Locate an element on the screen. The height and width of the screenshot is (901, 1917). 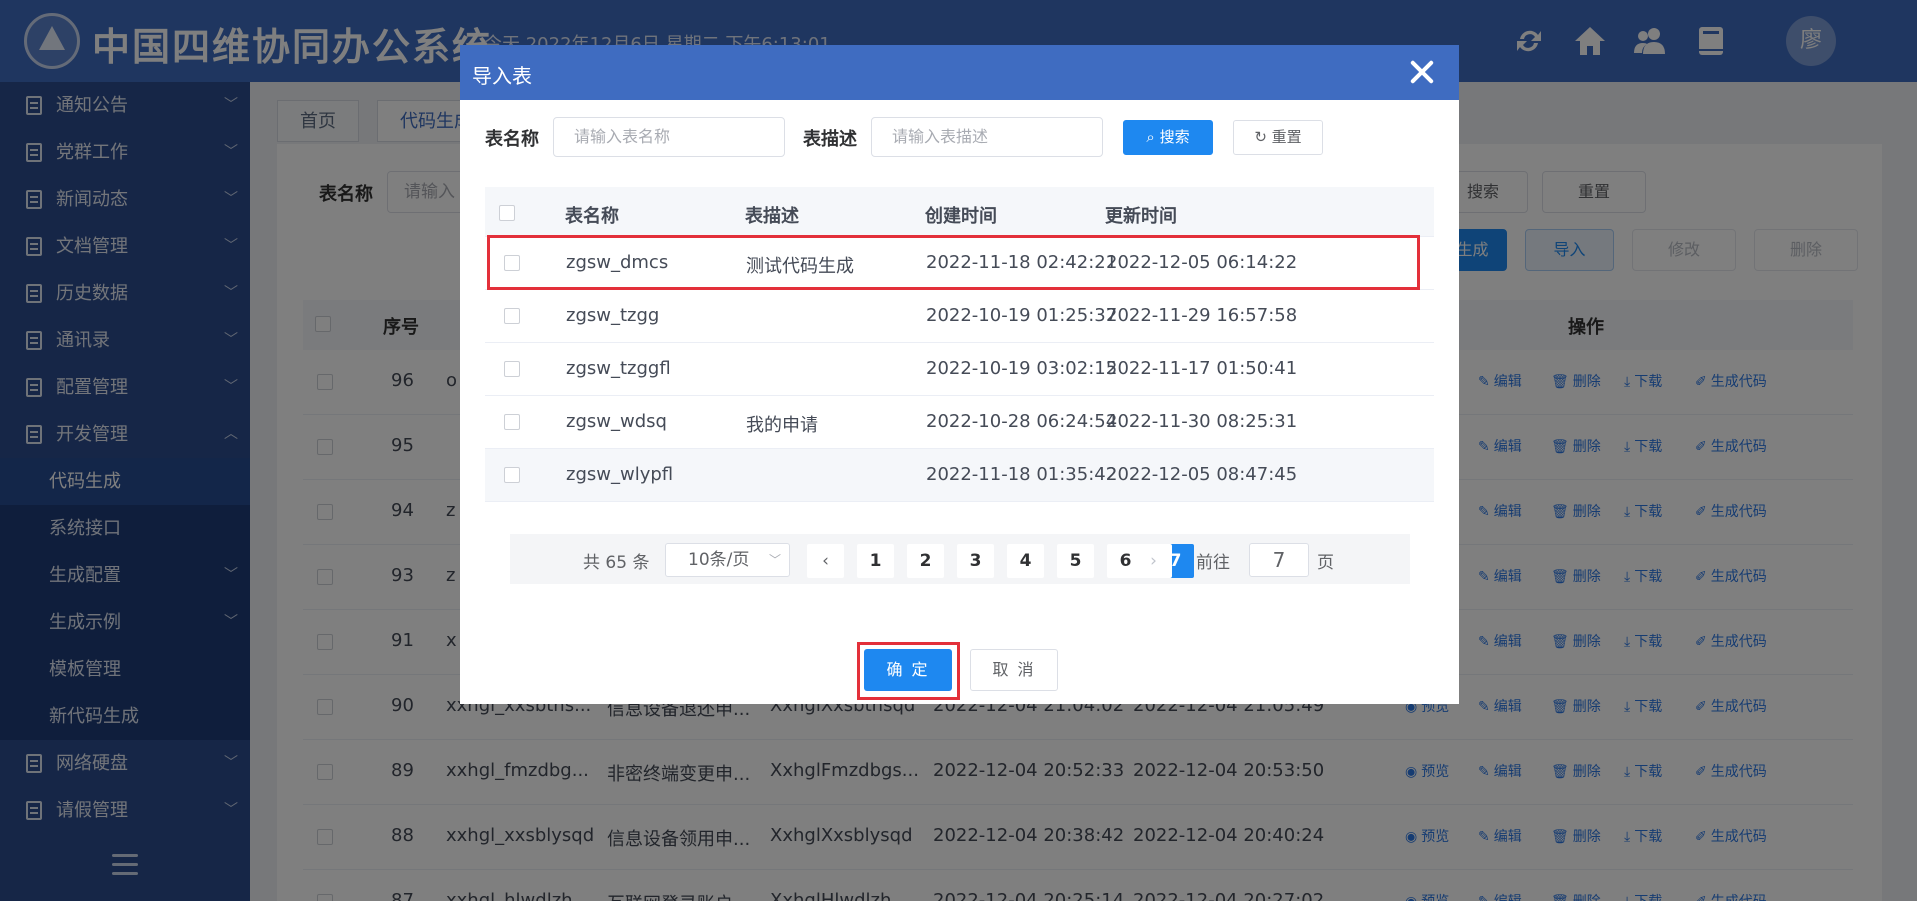
reset-button: ↻ 重置 is located at coordinates (1278, 137).